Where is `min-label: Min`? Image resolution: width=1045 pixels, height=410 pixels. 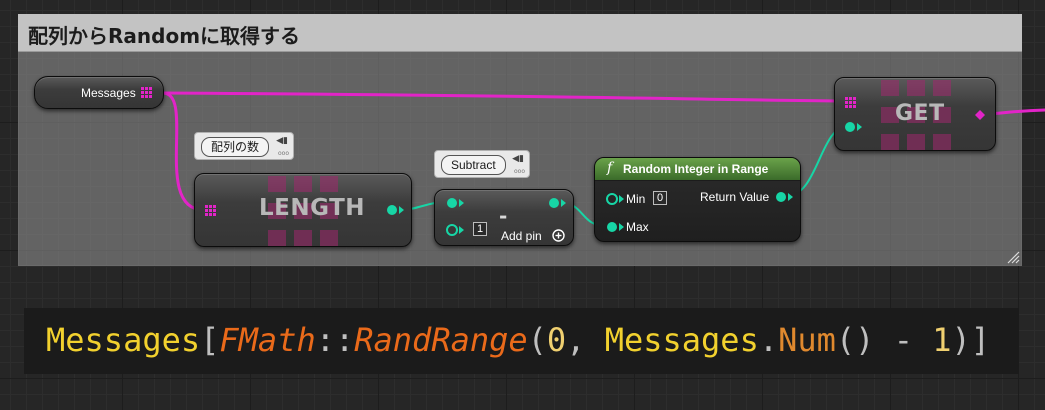 min-label: Min is located at coordinates (636, 199).